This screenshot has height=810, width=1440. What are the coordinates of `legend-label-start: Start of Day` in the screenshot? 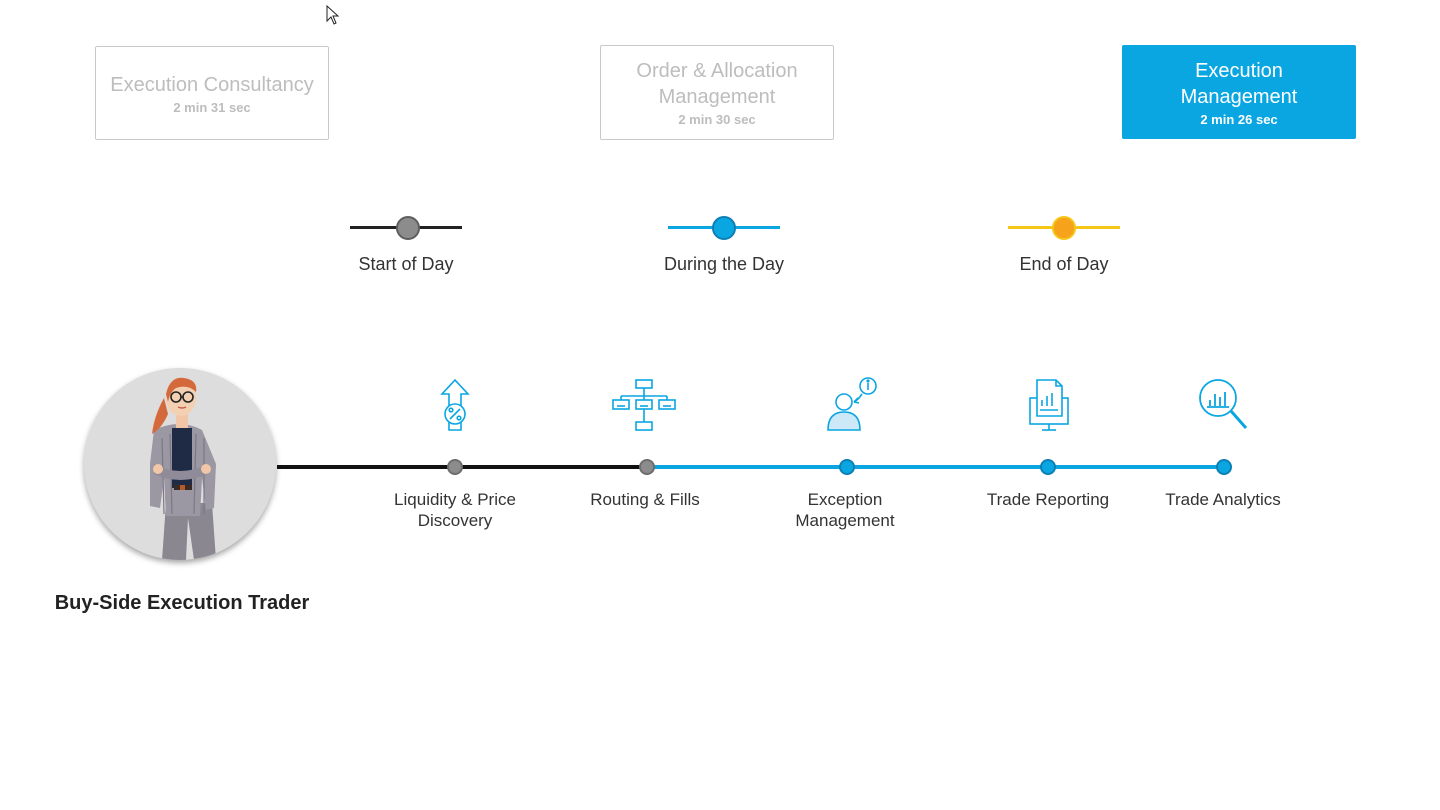 It's located at (406, 264).